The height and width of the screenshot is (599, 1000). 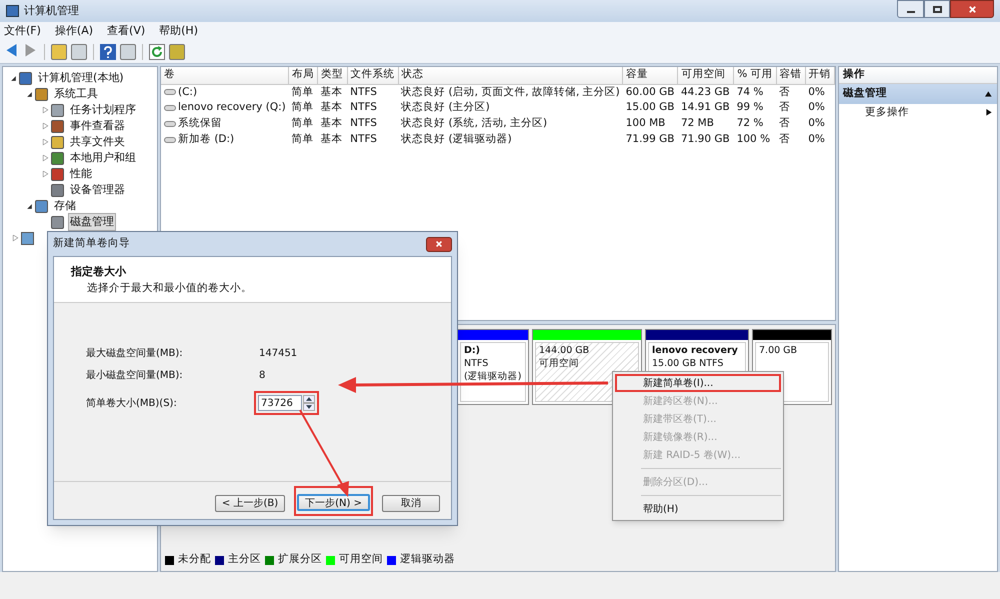 What do you see at coordinates (564, 350) in the screenshot?
I see `partition-label: 144.00 GB` at bounding box center [564, 350].